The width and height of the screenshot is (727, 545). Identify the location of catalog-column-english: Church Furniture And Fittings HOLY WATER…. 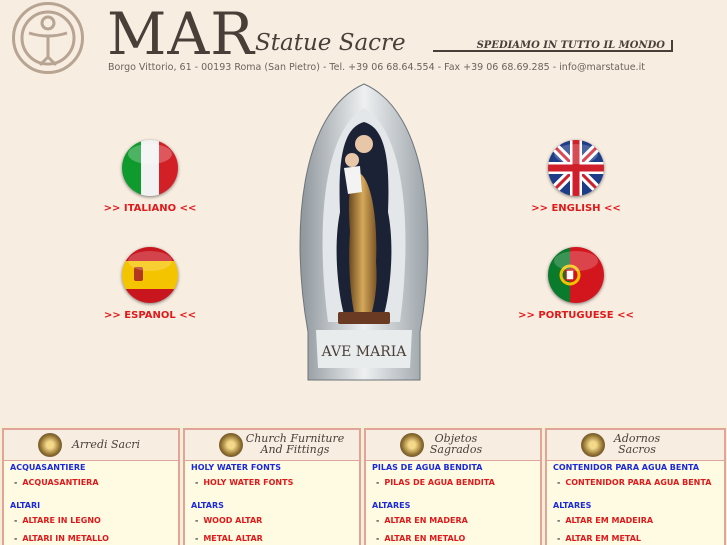
(272, 486).